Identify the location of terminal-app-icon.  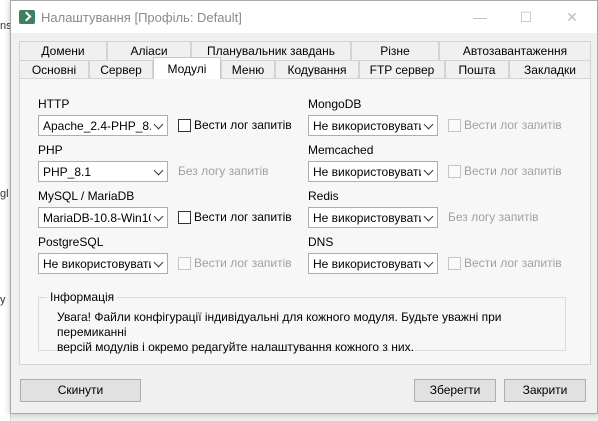
(27, 17).